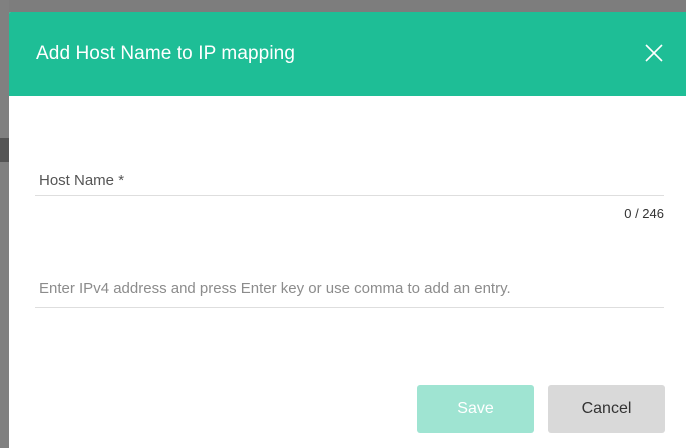 The height and width of the screenshot is (448, 686). I want to click on close-button, so click(654, 53).